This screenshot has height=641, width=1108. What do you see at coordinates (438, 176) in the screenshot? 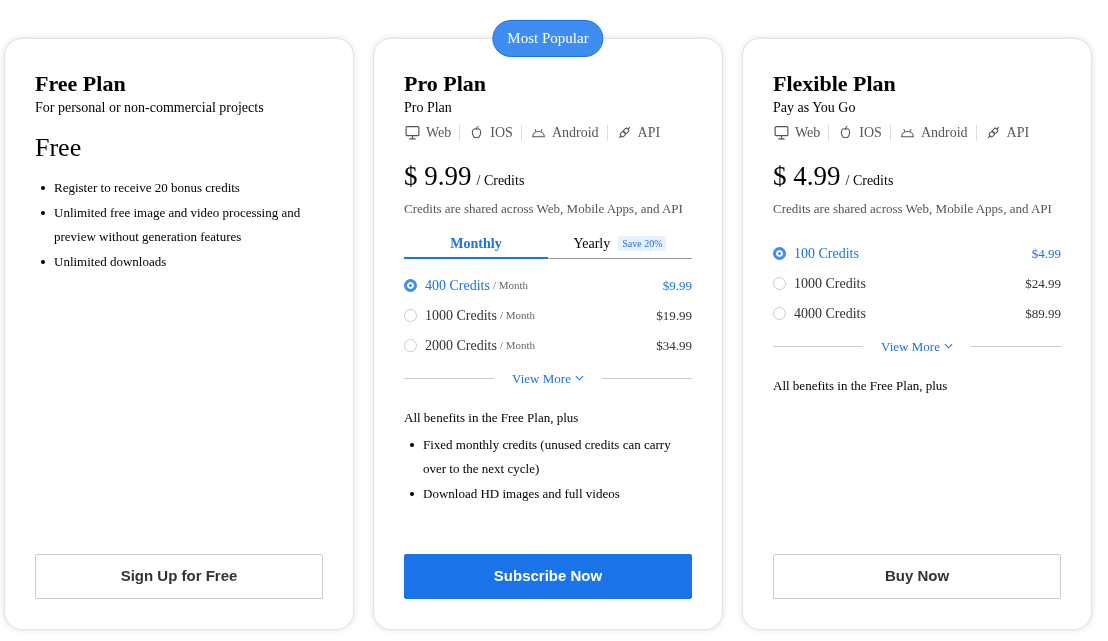
I see `price-amount: $ 9.99` at bounding box center [438, 176].